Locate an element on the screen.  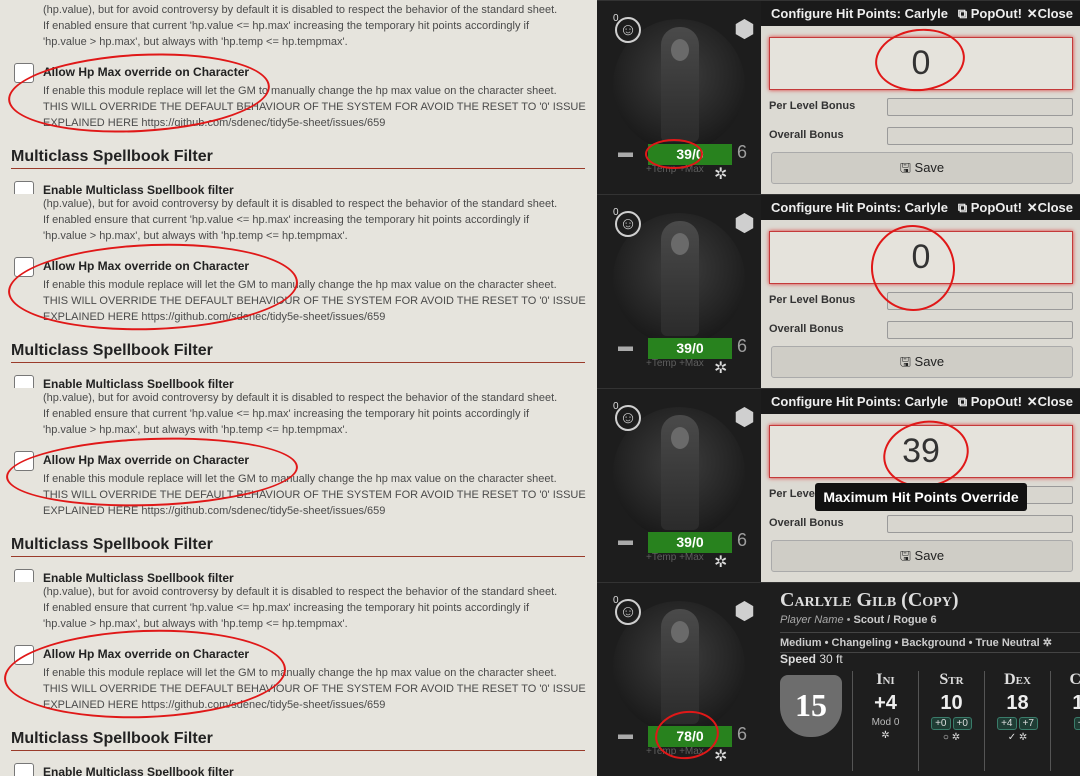
stat-con: Con 13 +1 ○ is located at coordinates (1065, 721).